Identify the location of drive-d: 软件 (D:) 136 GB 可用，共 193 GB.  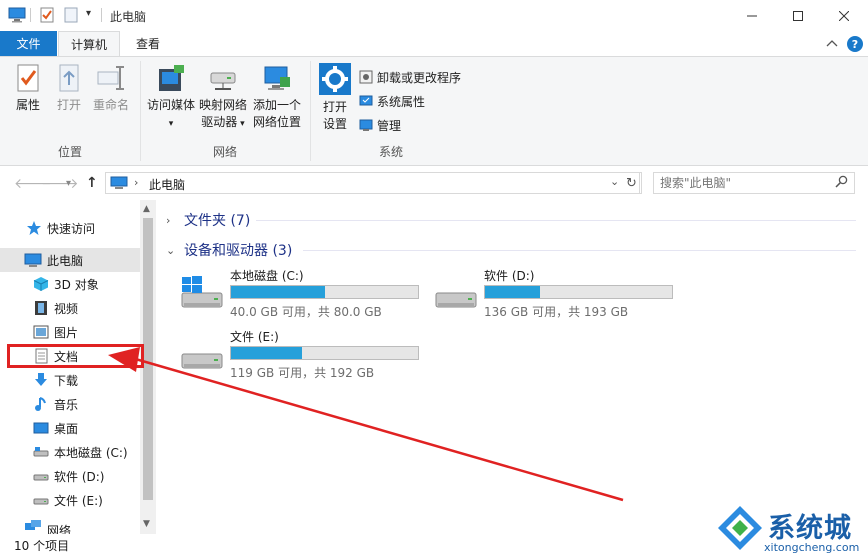
(559, 293).